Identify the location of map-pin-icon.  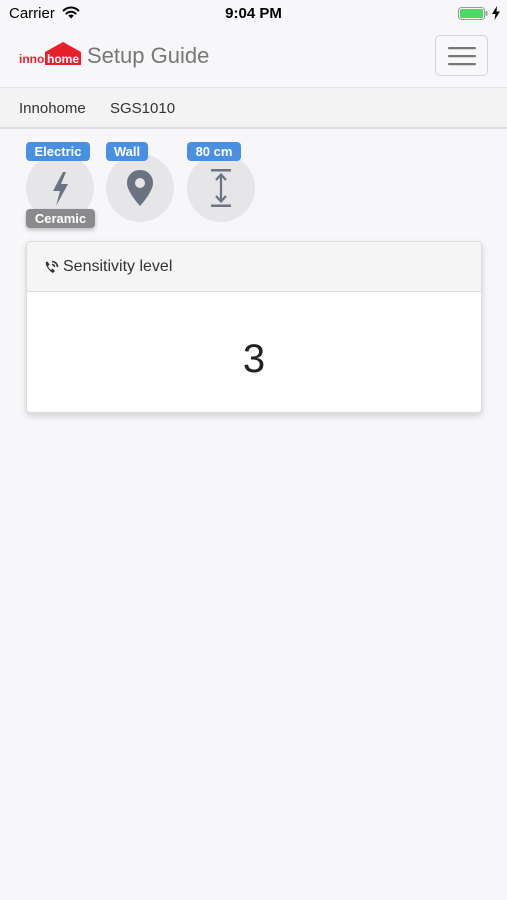
(140, 188).